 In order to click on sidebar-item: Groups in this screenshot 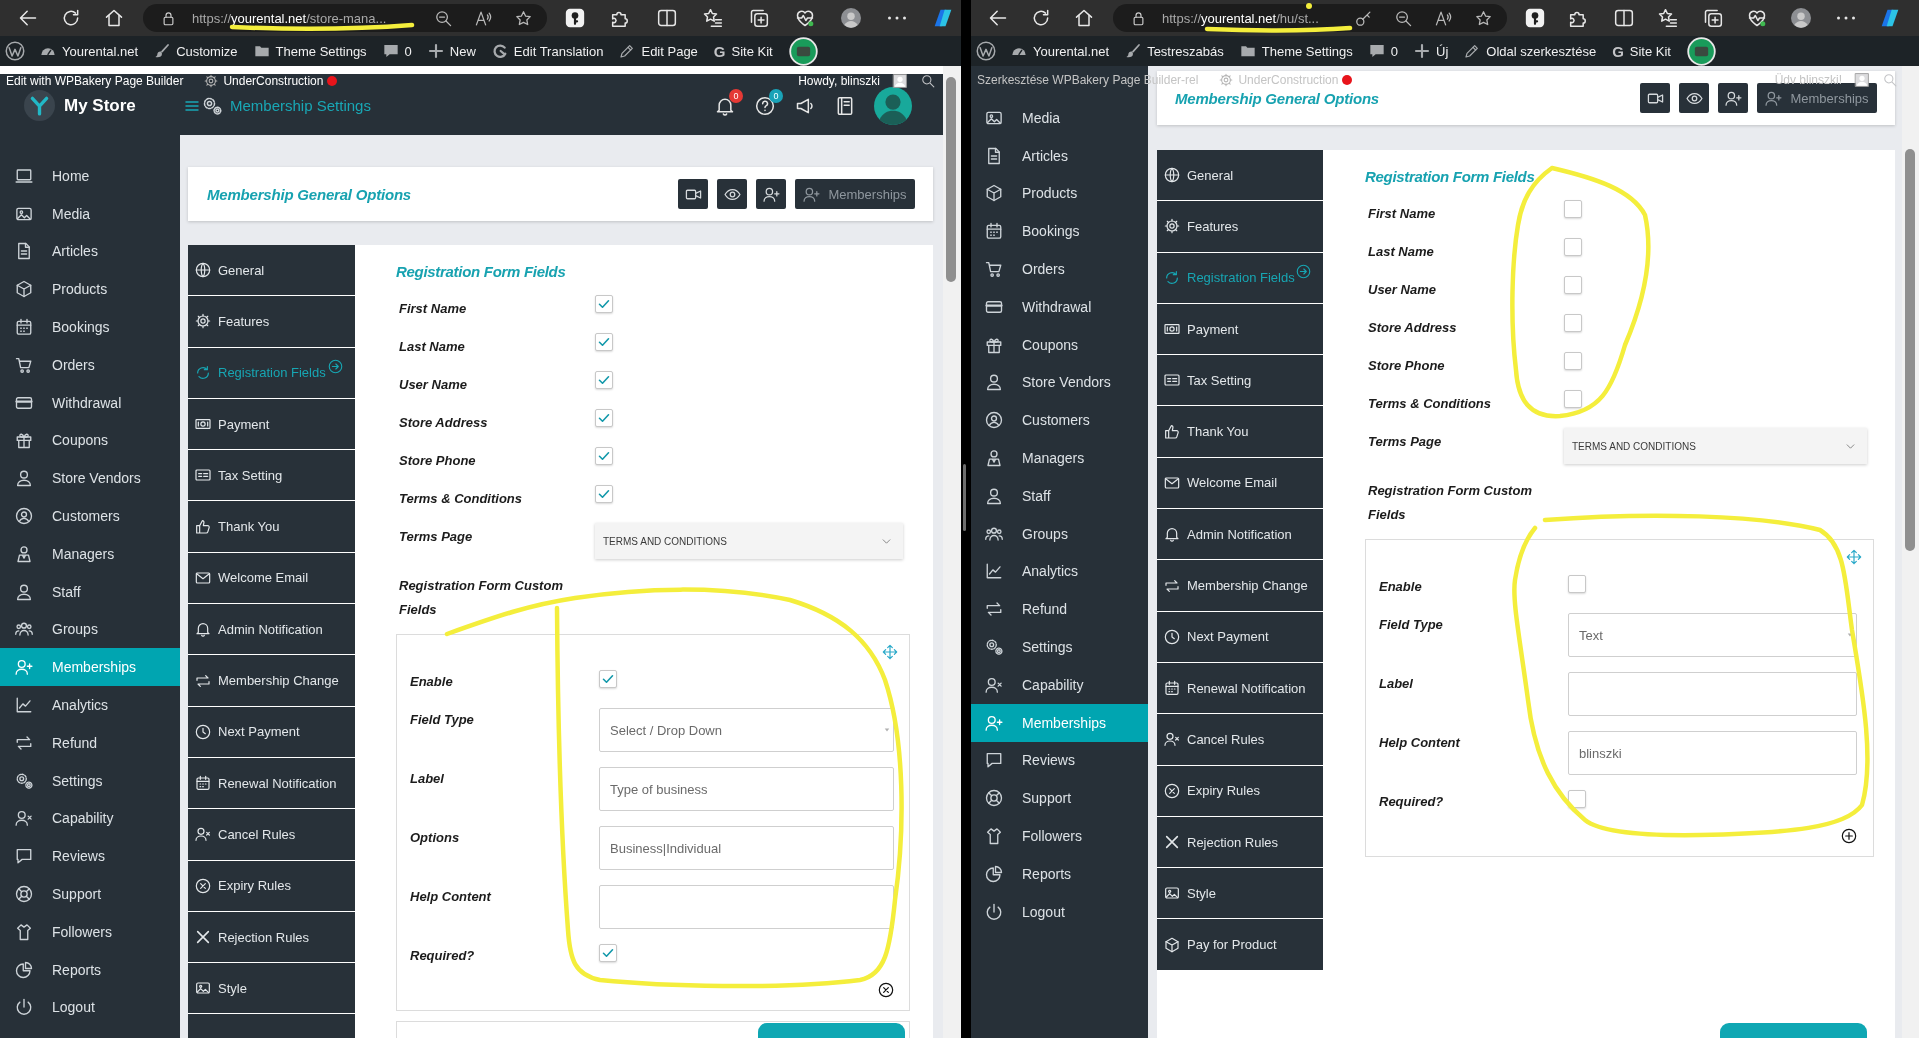, I will do `click(90, 629)`.